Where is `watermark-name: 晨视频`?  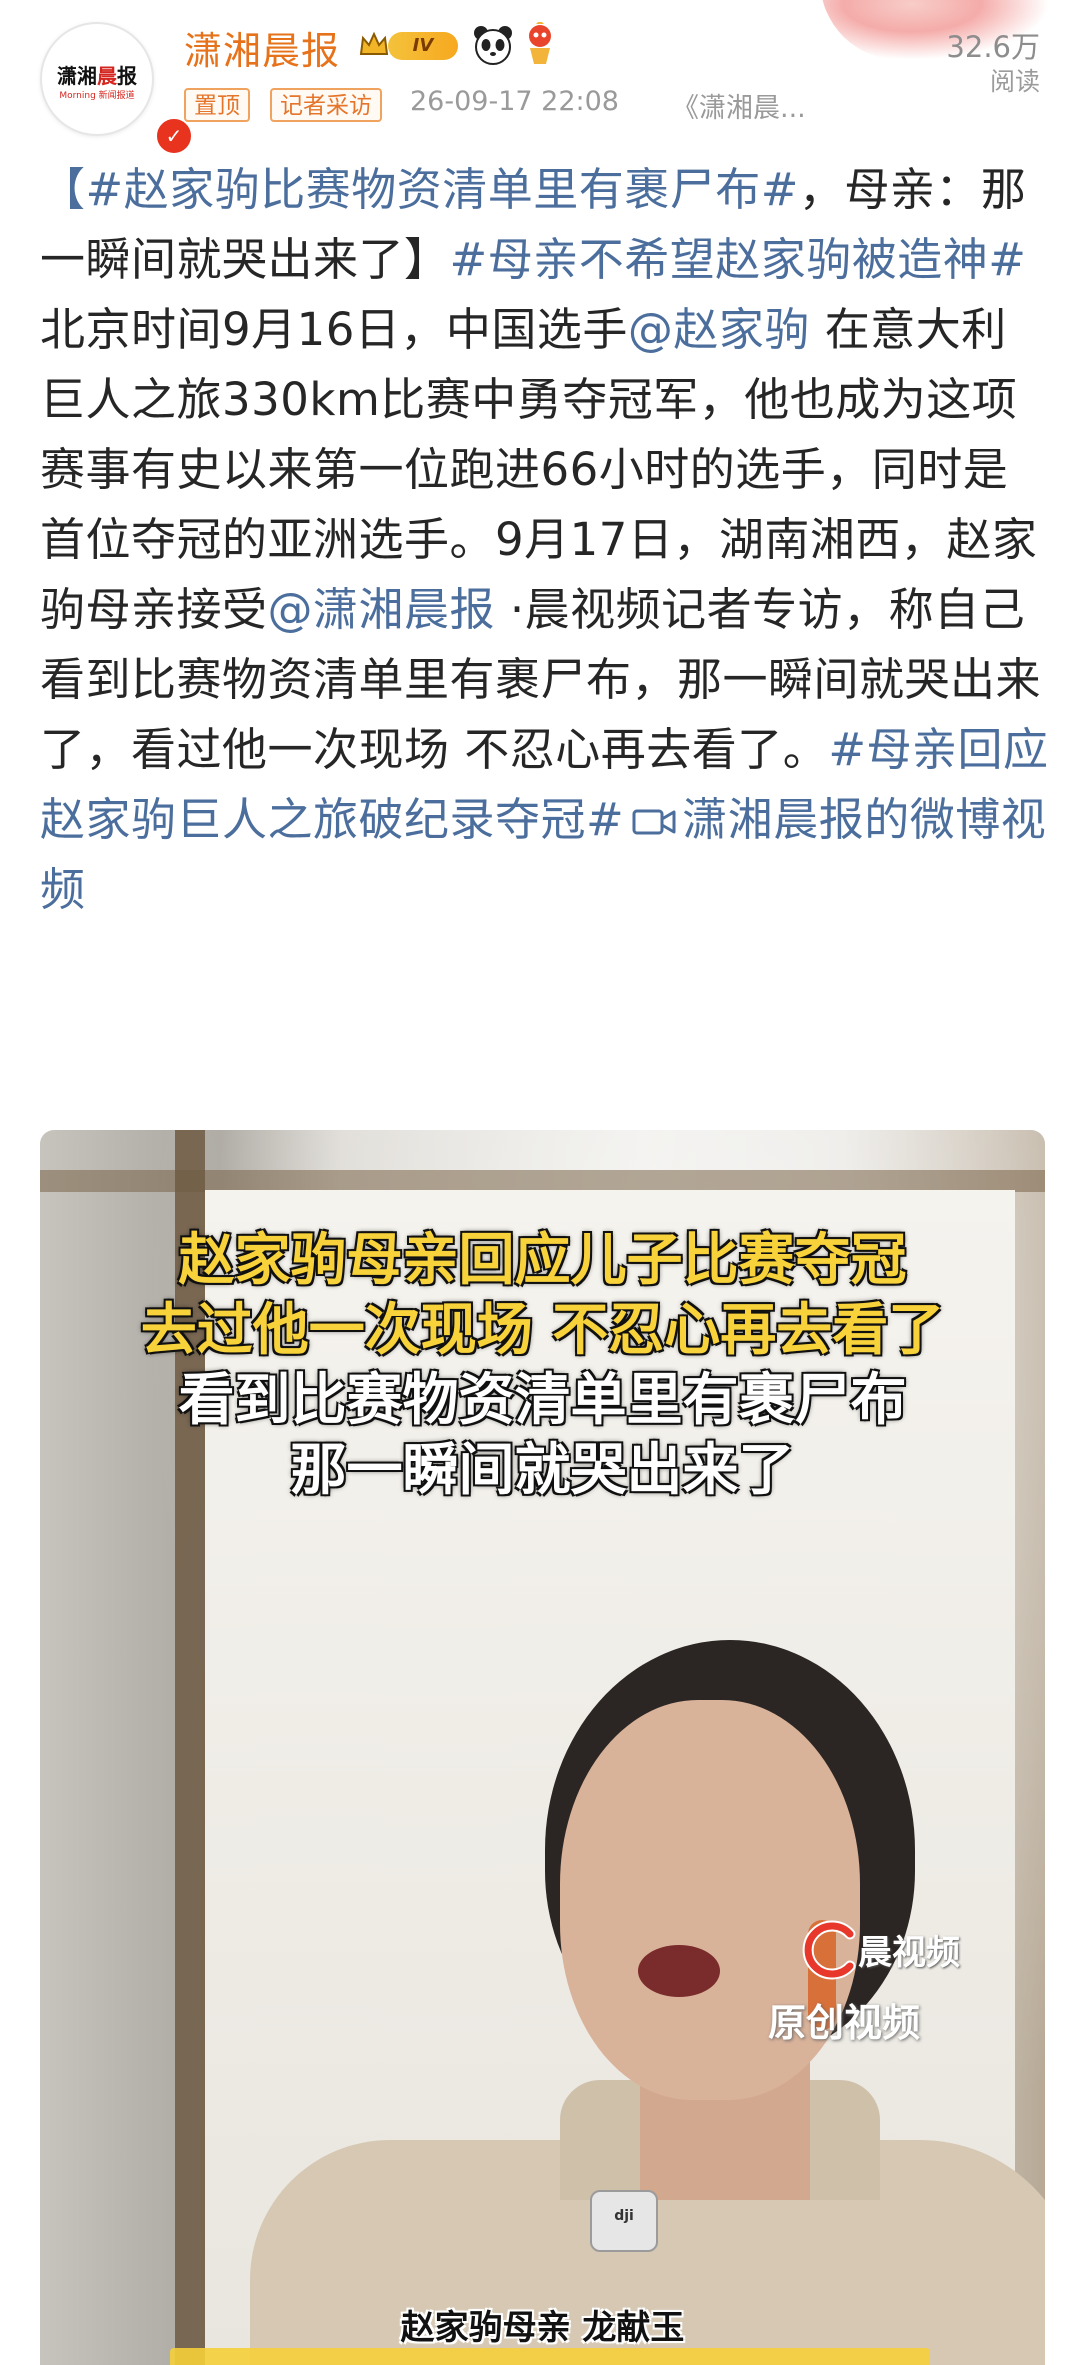
watermark-name: 晨视频 is located at coordinates (909, 1953).